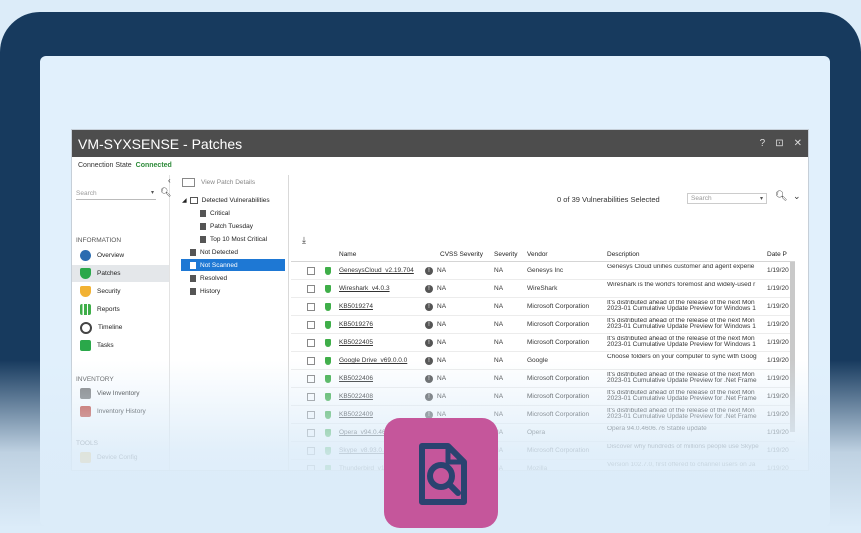 The width and height of the screenshot is (861, 533). I want to click on sidebar-item-inventory-history: Inventory History, so click(120, 411).